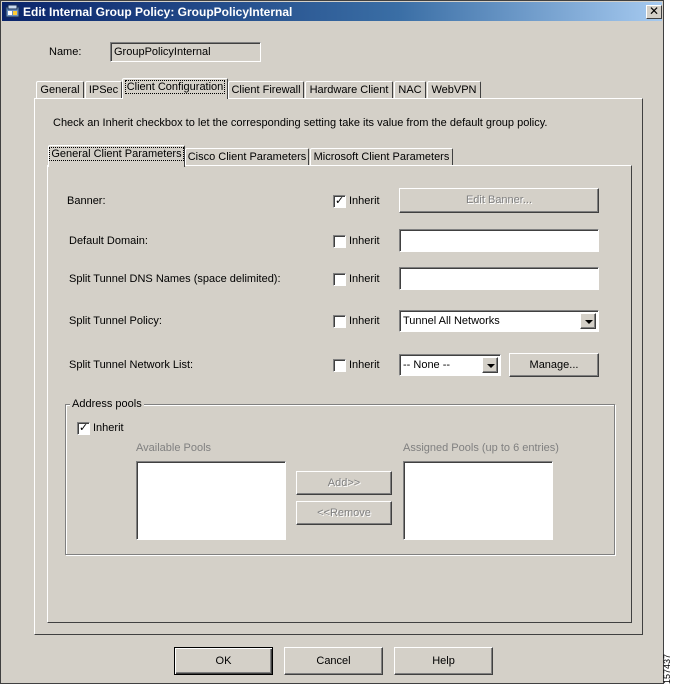 Image resolution: width=678 pixels, height=690 pixels. I want to click on remove-button: <<Remove, so click(344, 513).